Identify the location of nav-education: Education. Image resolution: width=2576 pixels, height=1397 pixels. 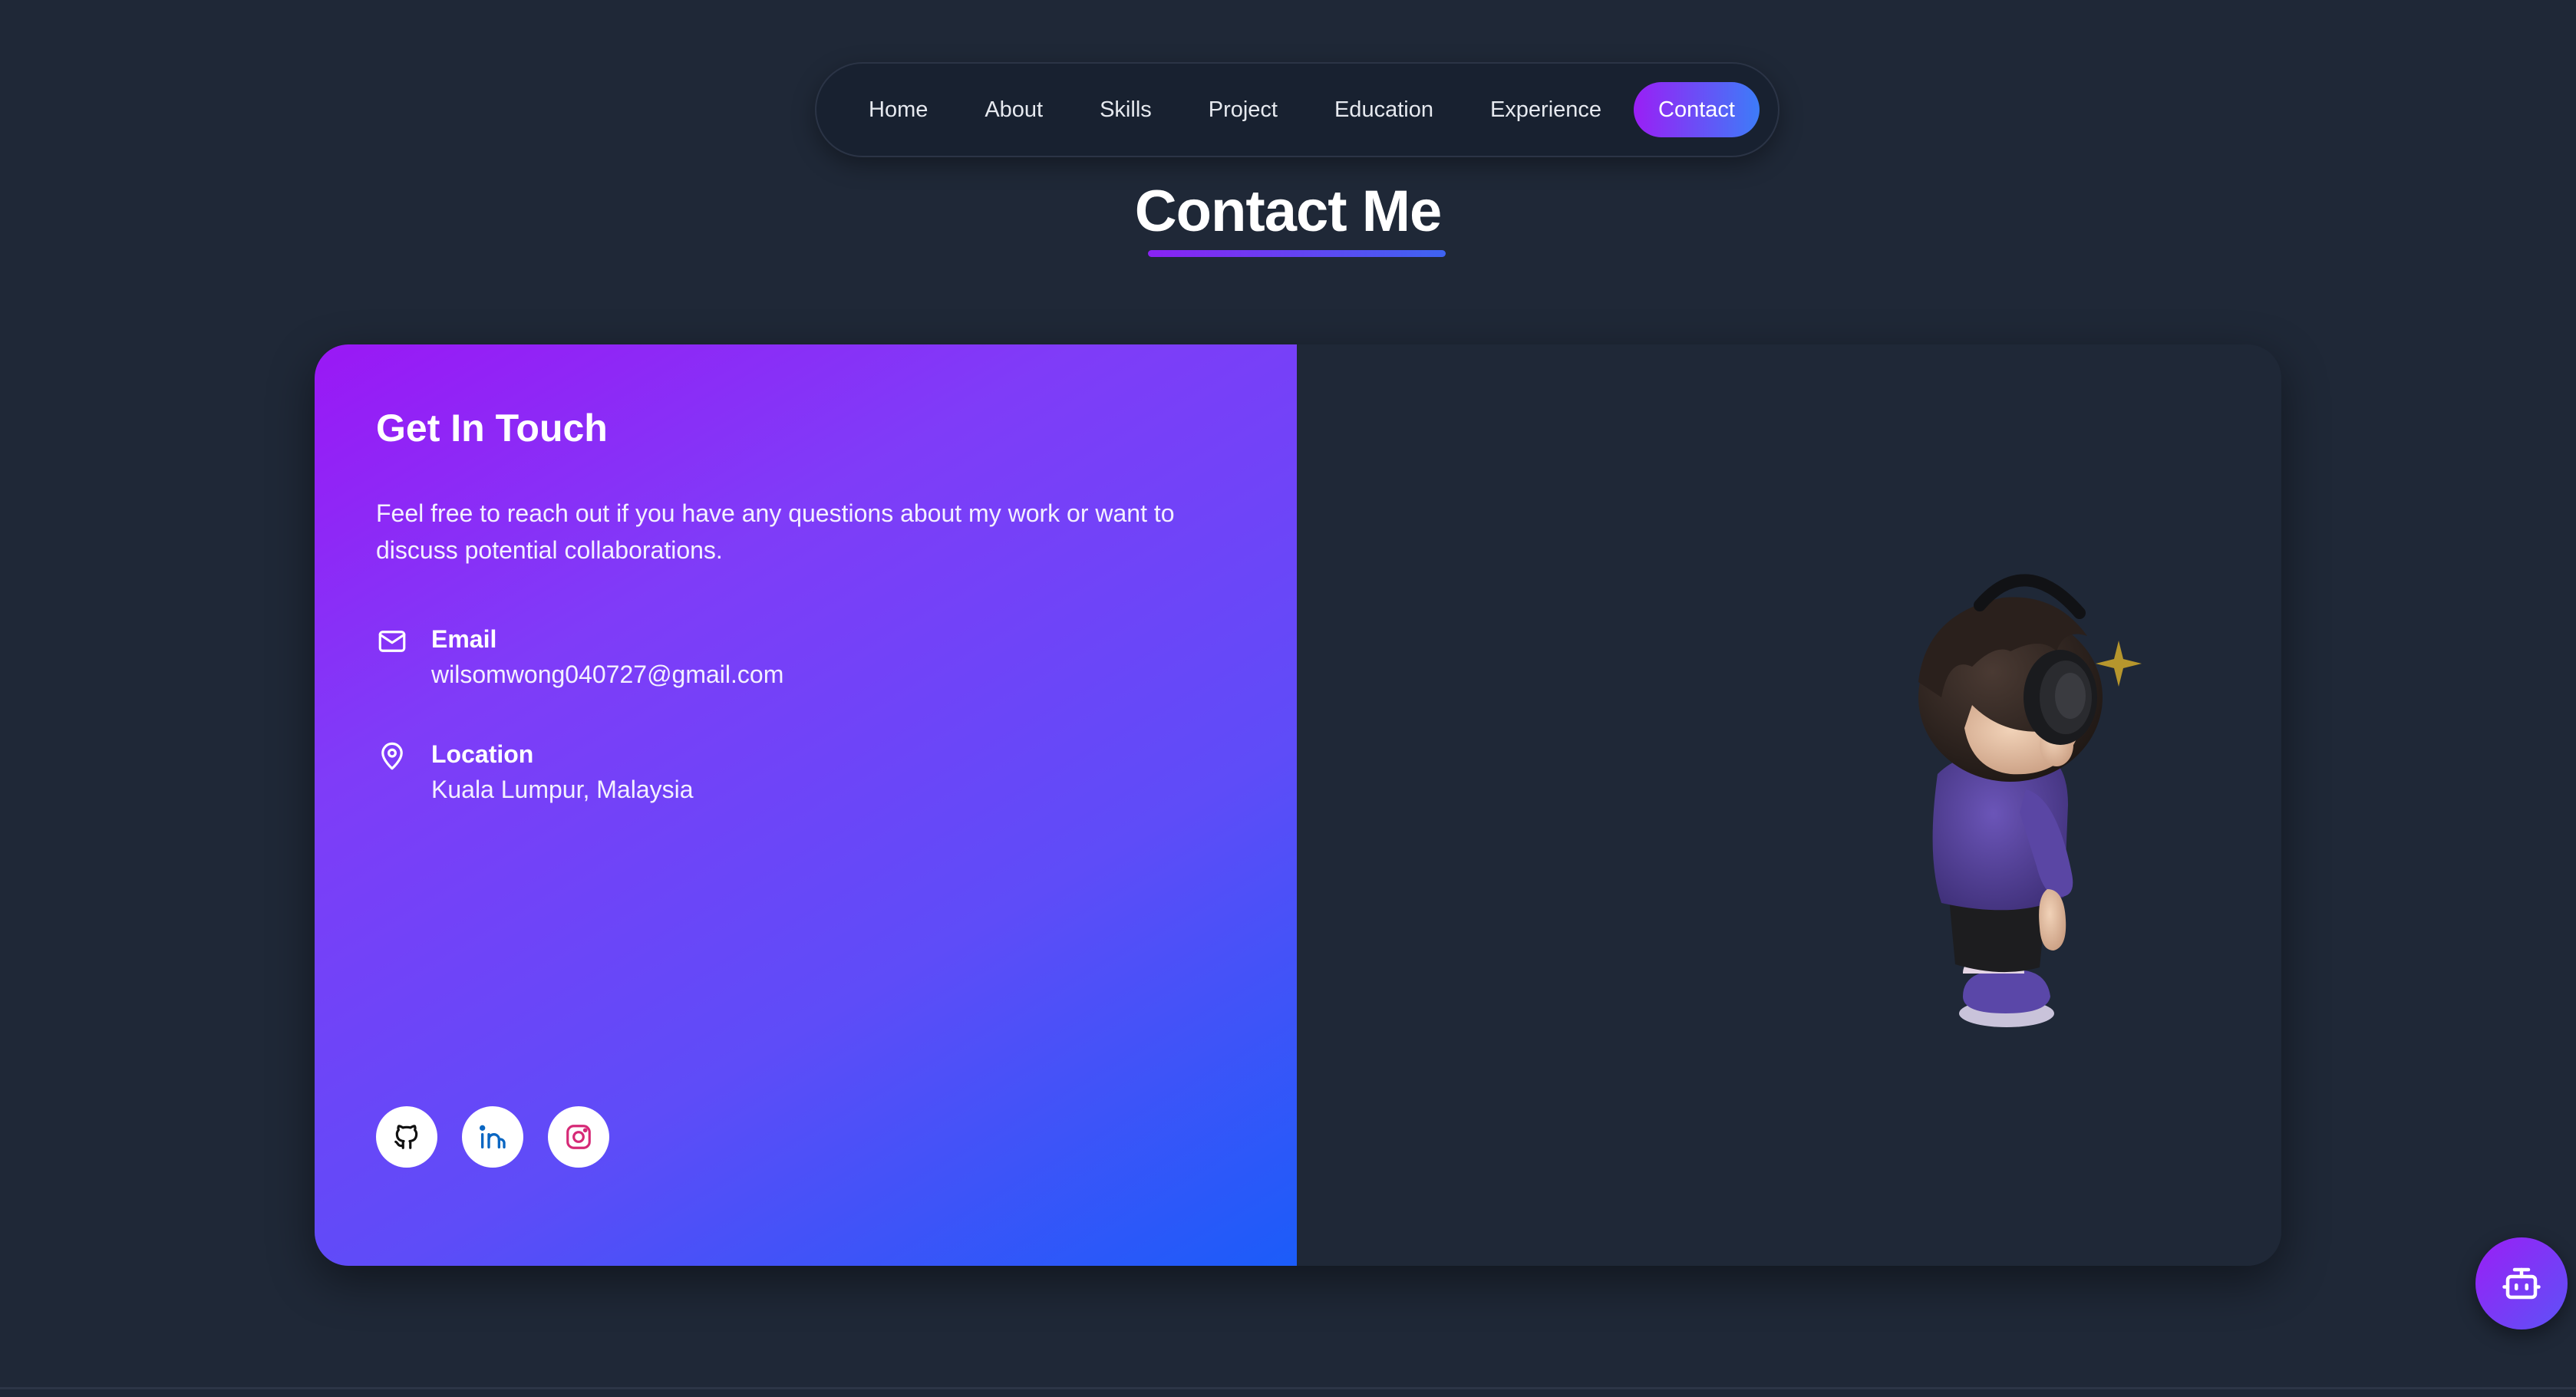
(1384, 110).